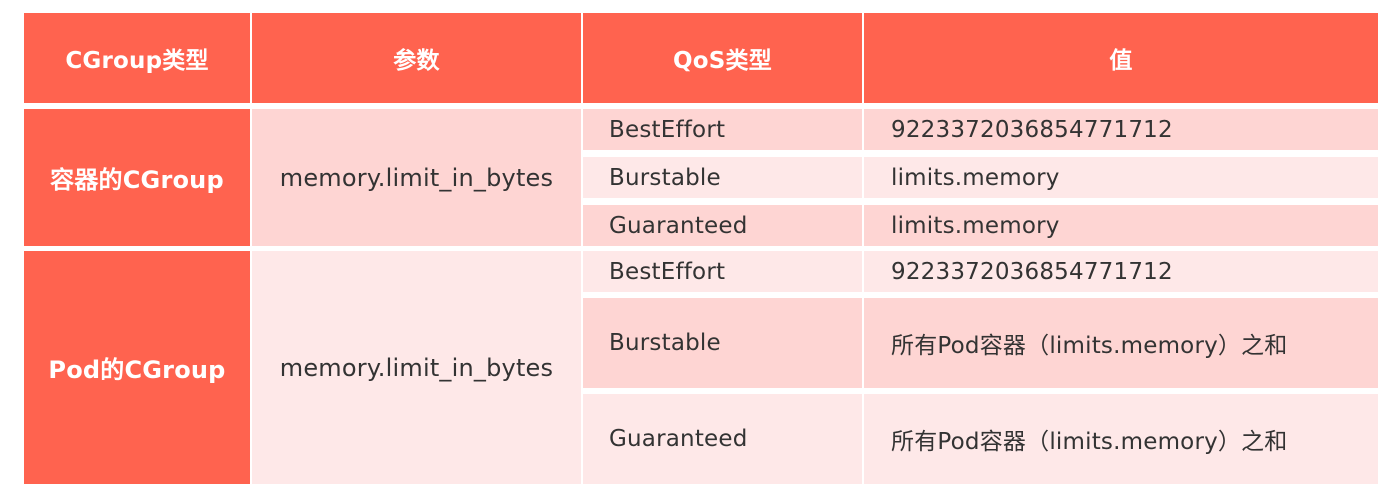 Image resolution: width=1387 pixels, height=501 pixels. What do you see at coordinates (416, 58) in the screenshot?
I see `header-param: 参数` at bounding box center [416, 58].